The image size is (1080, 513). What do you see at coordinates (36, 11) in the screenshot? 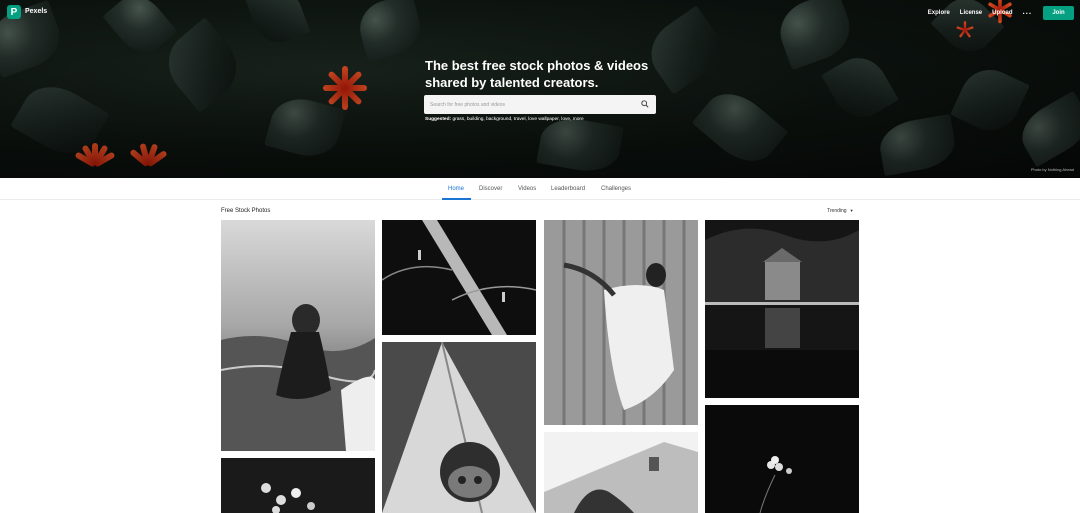
I see `brand-name: Pexels` at bounding box center [36, 11].